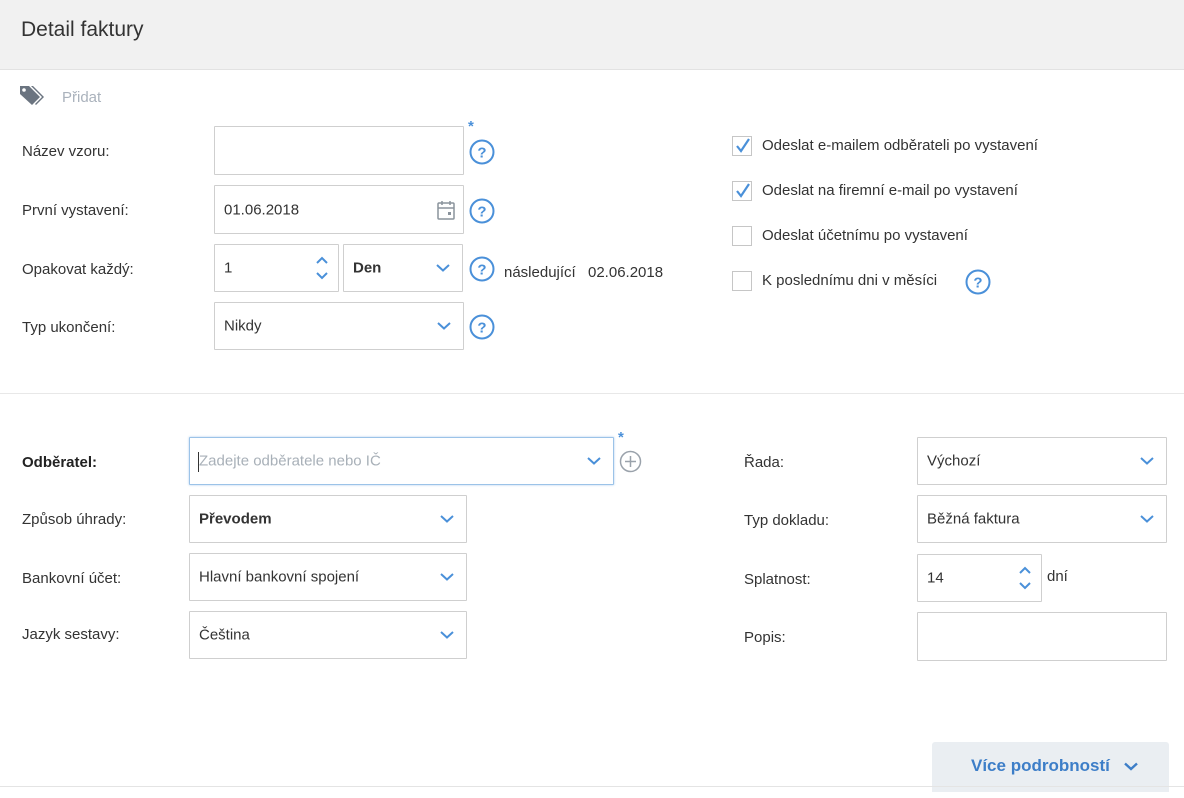  What do you see at coordinates (592, 786) in the screenshot?
I see `bottom-divider` at bounding box center [592, 786].